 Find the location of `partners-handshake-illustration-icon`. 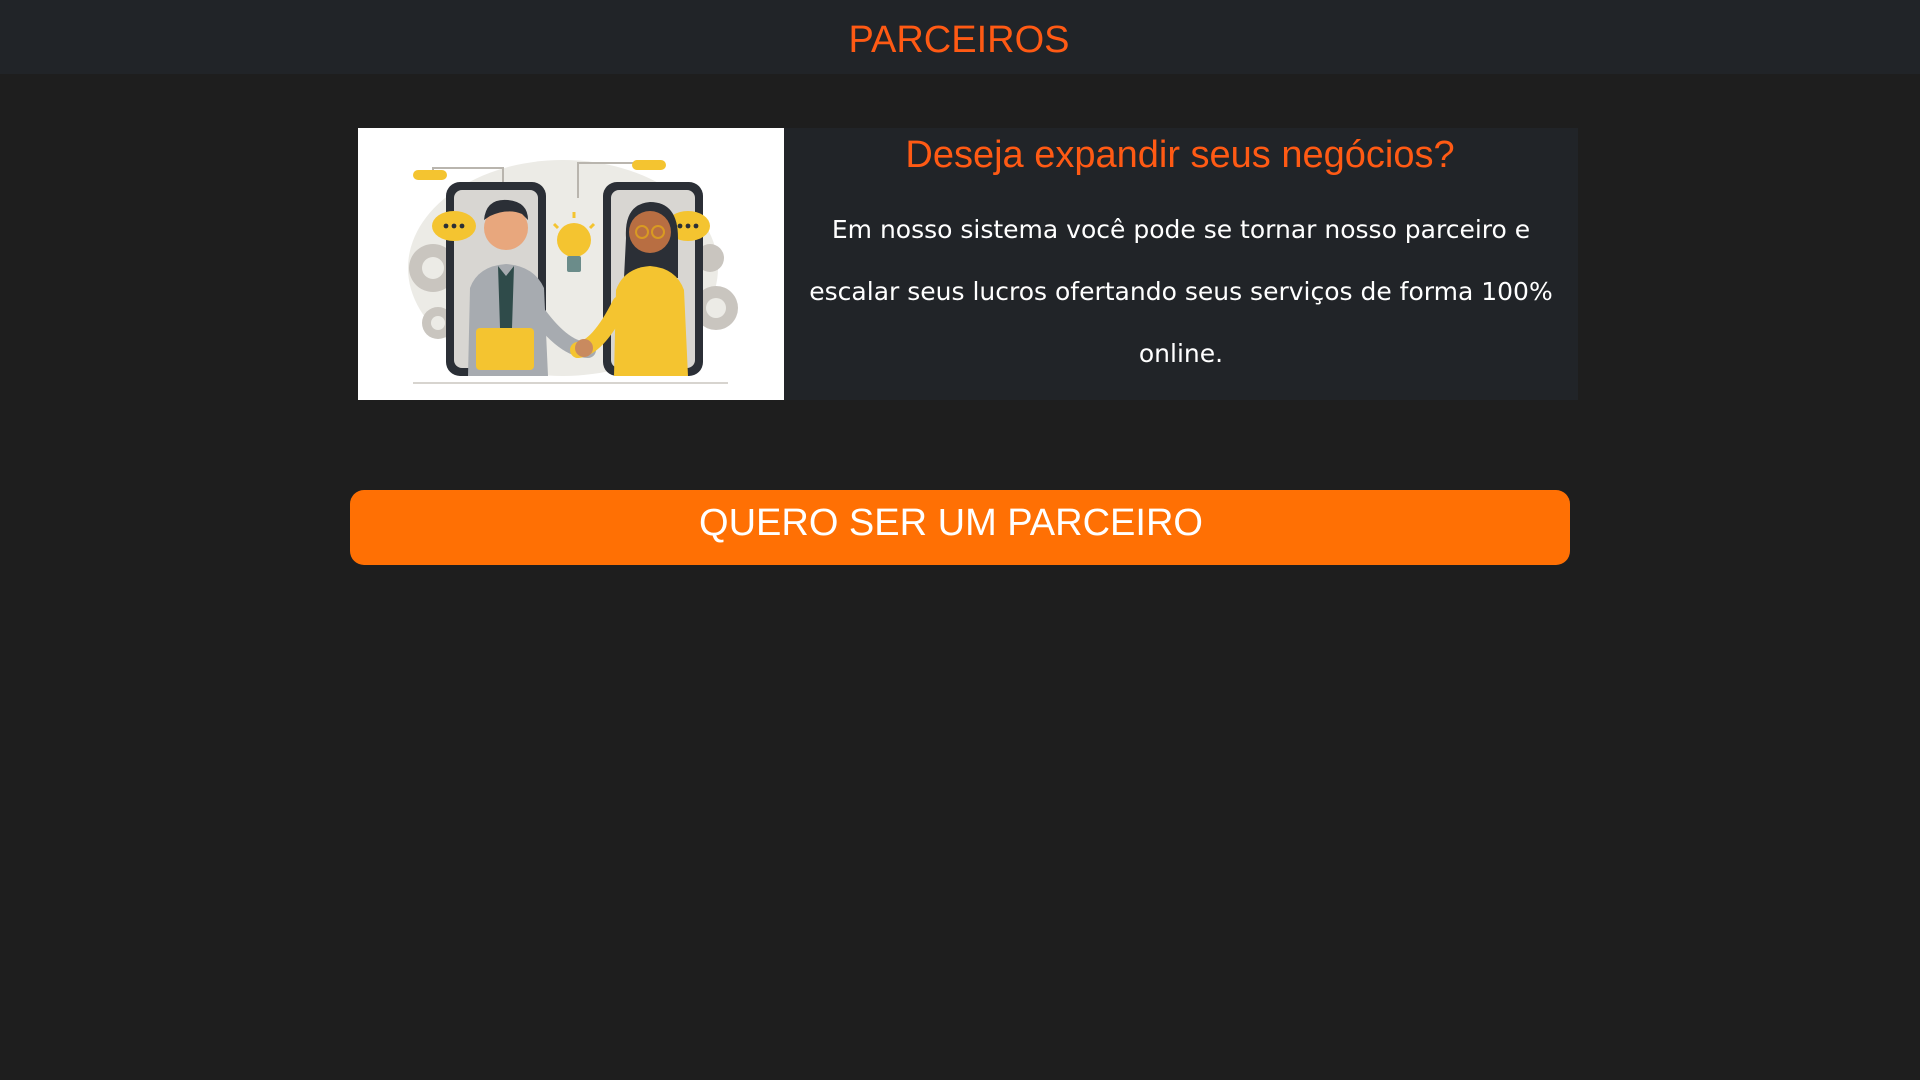

partners-handshake-illustration-icon is located at coordinates (571, 264).